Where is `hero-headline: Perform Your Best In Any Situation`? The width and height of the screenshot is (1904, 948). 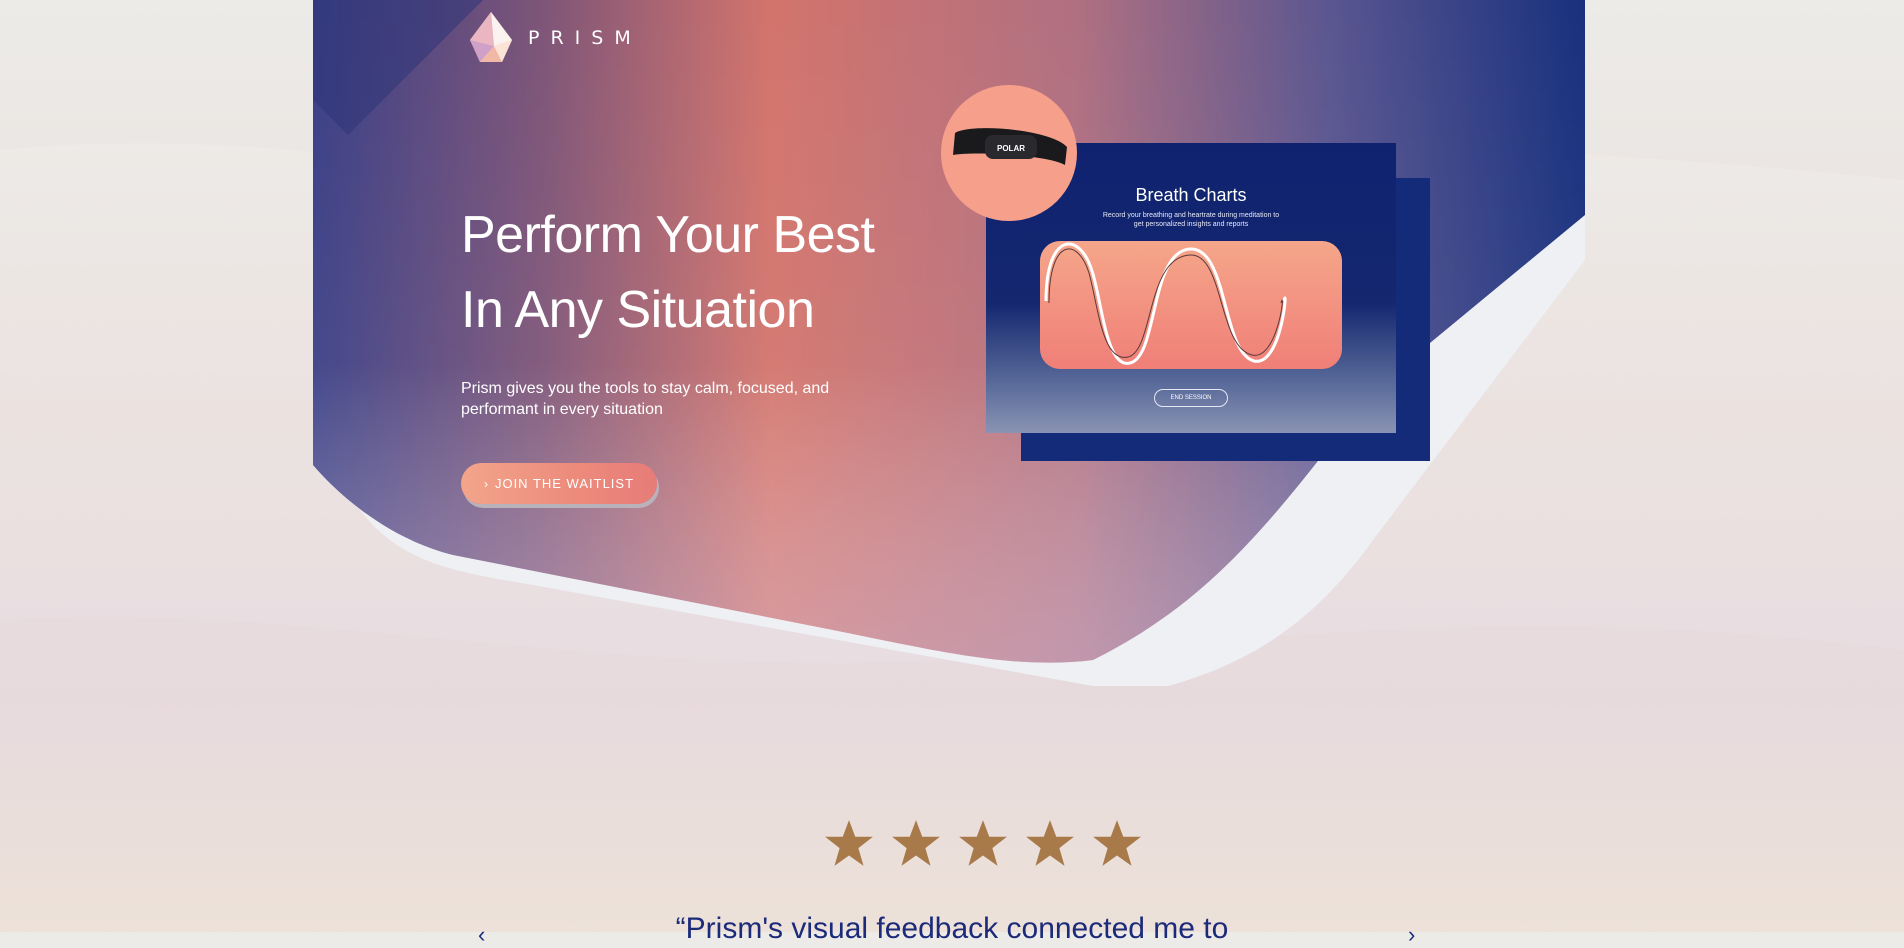 hero-headline: Perform Your Best In Any Situation is located at coordinates (721, 273).